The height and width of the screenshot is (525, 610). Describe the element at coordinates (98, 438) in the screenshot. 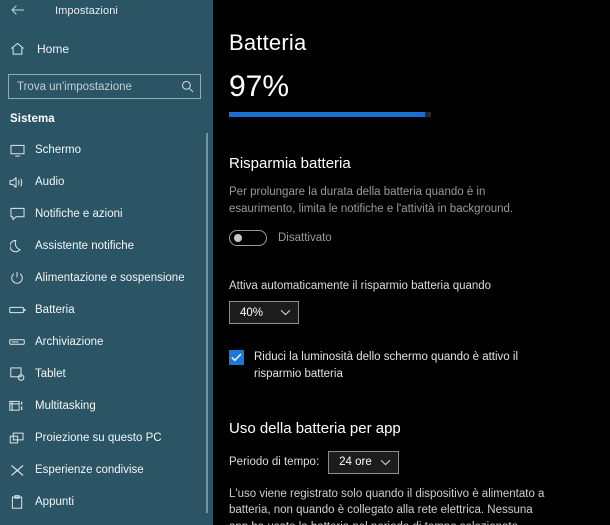

I see `sidebar-item-label: Proiezione su questo PC` at that location.